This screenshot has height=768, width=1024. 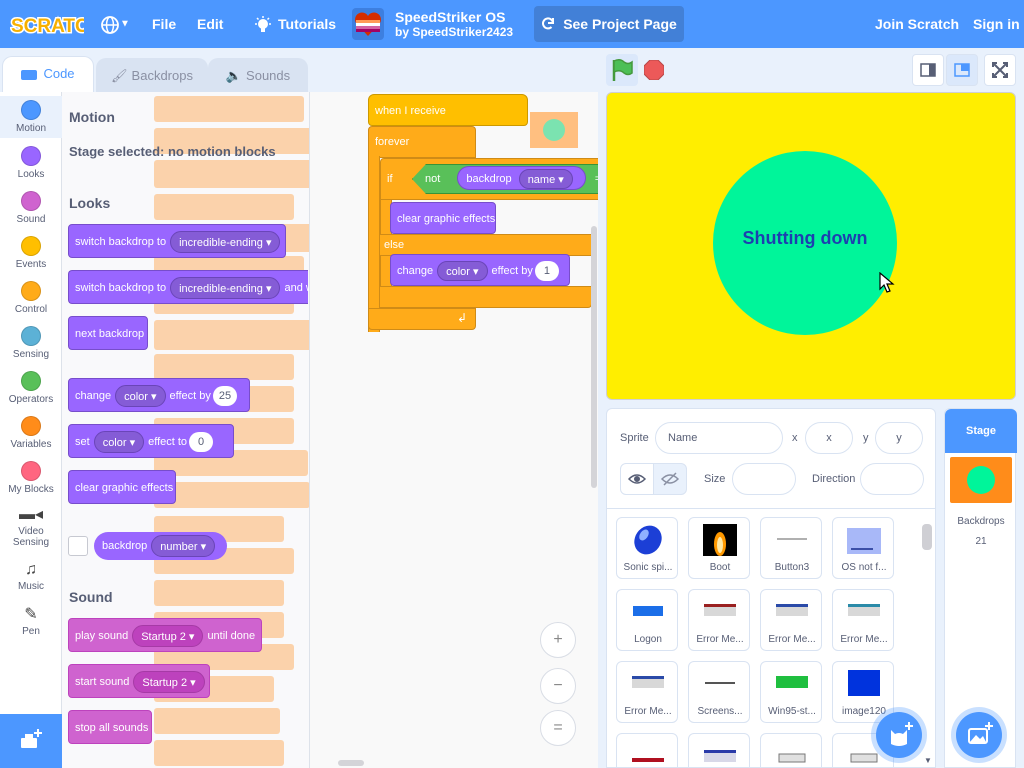 I want to click on sprite-list-scrollbar, so click(x=927, y=537).